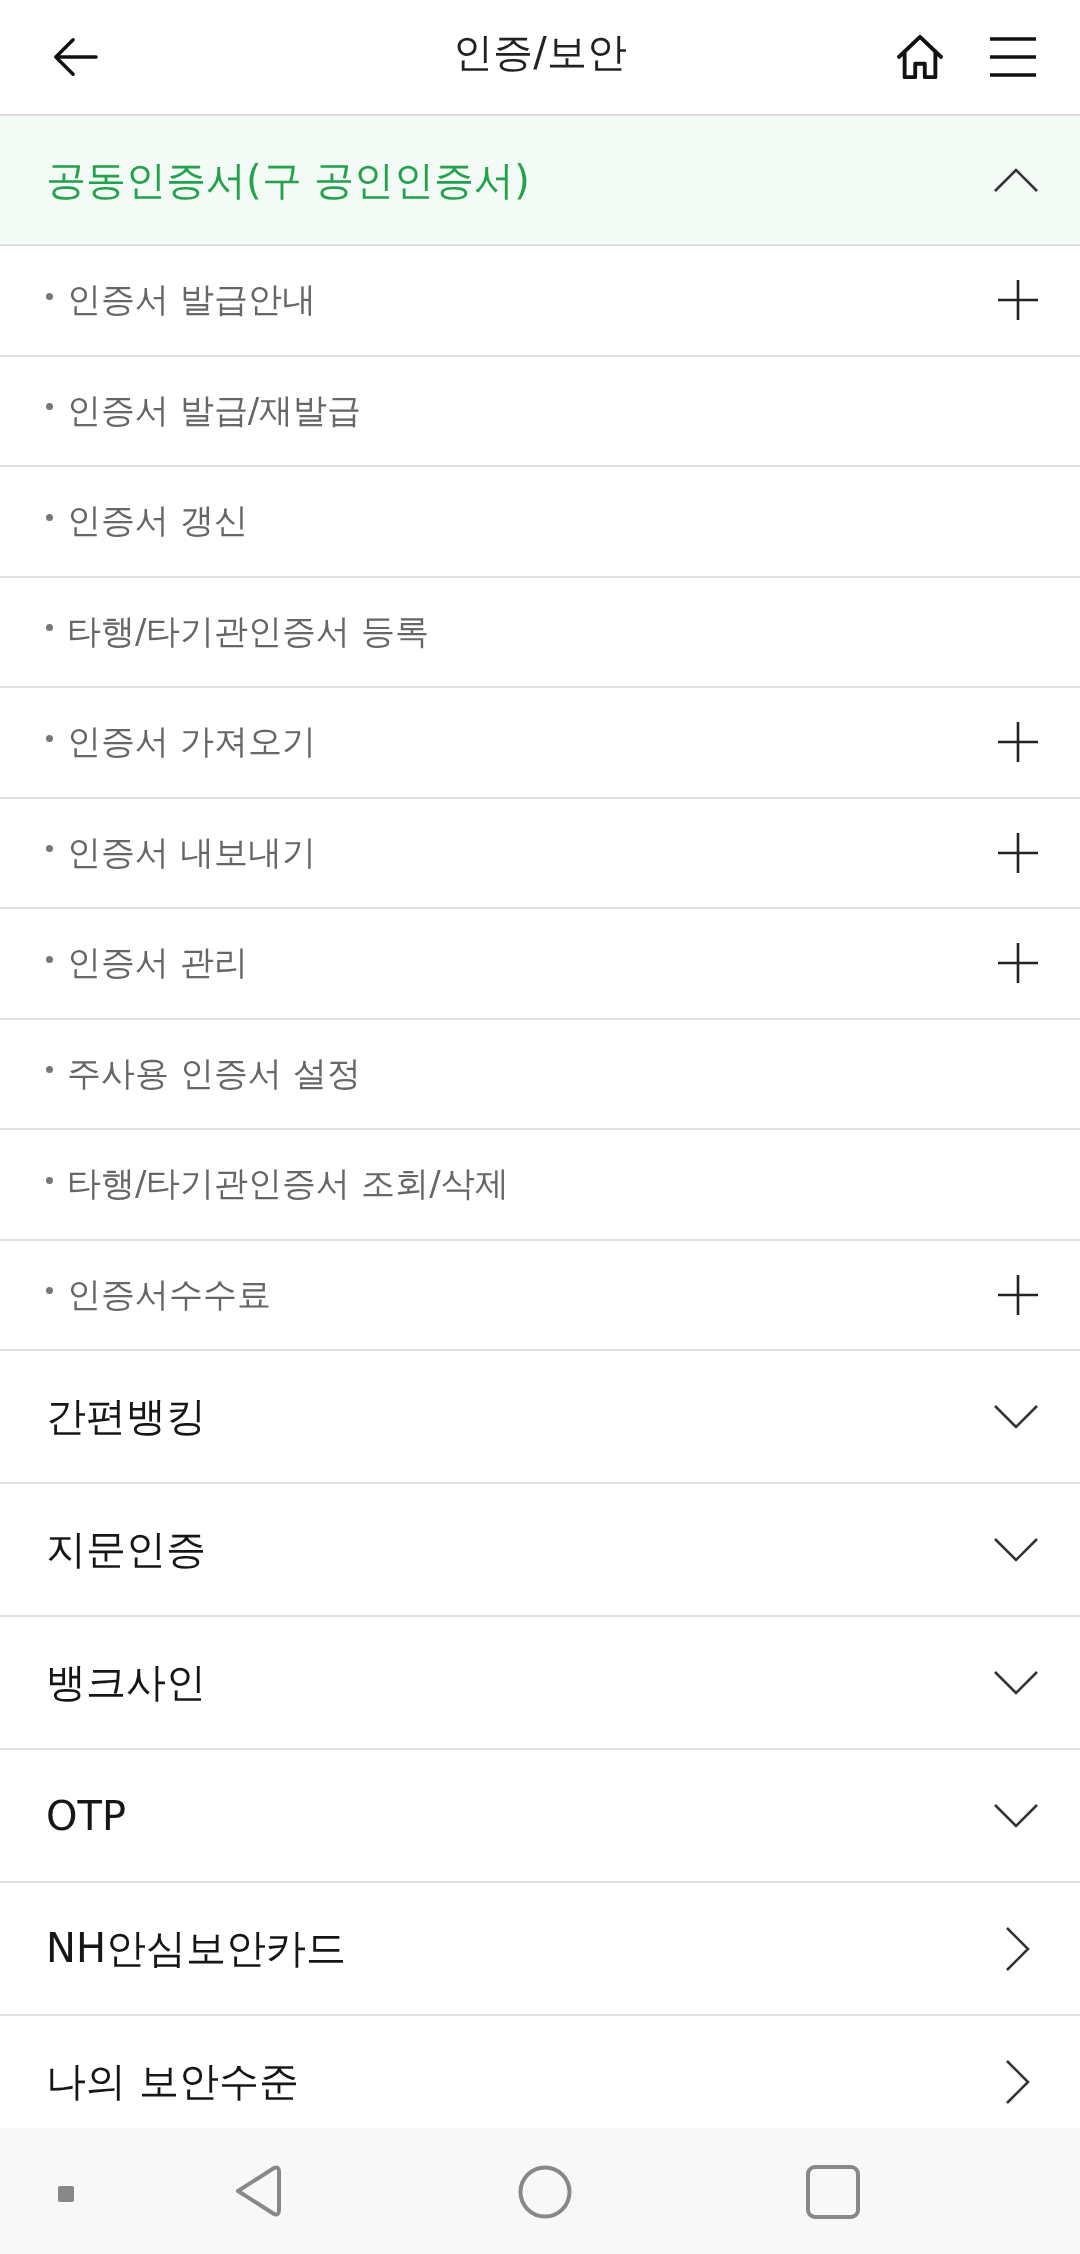 The height and width of the screenshot is (2254, 1080). I want to click on home-icon, so click(920, 57).